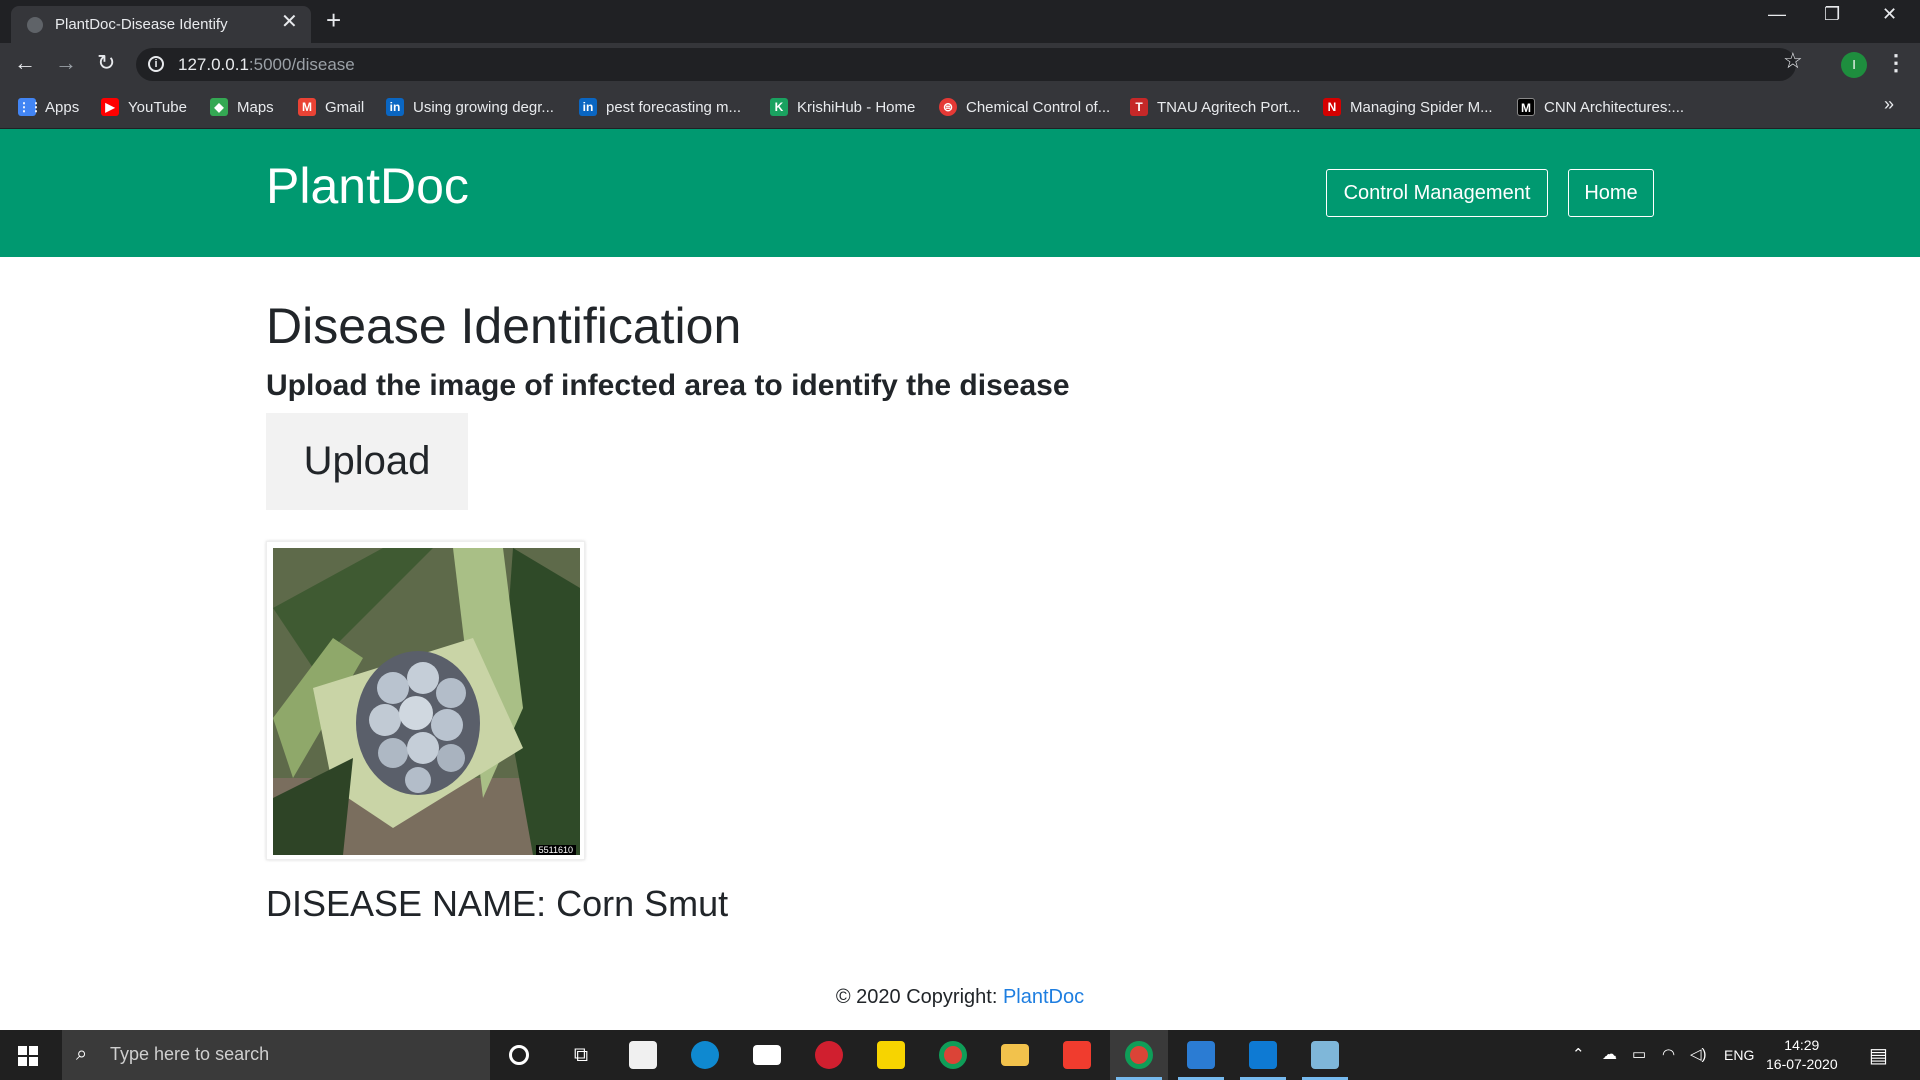 Image resolution: width=1920 pixels, height=1080 pixels. What do you see at coordinates (1639, 1054) in the screenshot?
I see `battery-icon: ▭` at bounding box center [1639, 1054].